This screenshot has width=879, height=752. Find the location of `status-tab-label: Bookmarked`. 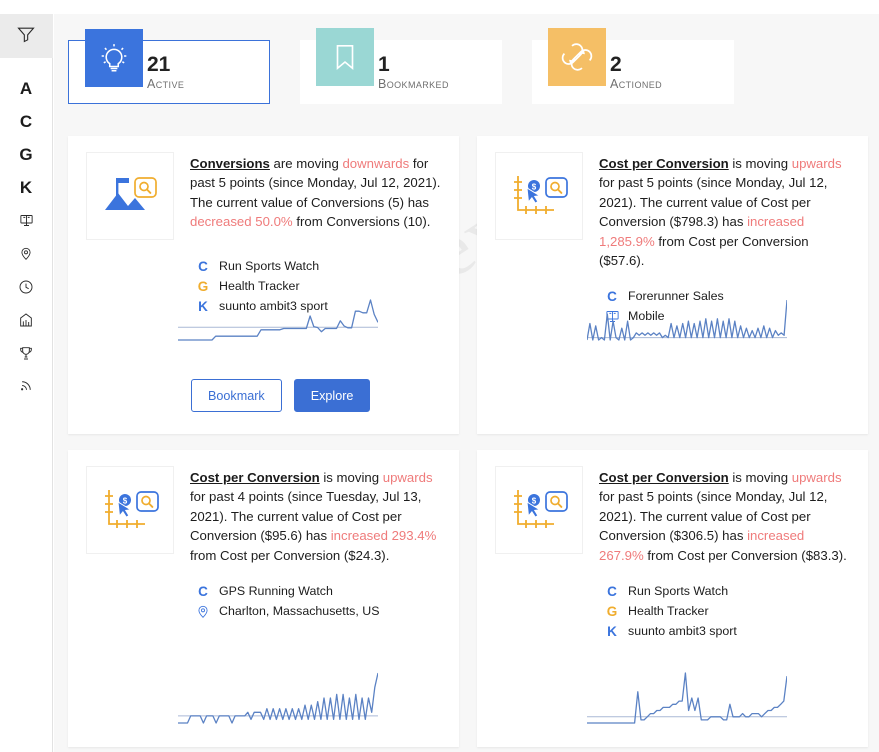

status-tab-label: Bookmarked is located at coordinates (413, 83).